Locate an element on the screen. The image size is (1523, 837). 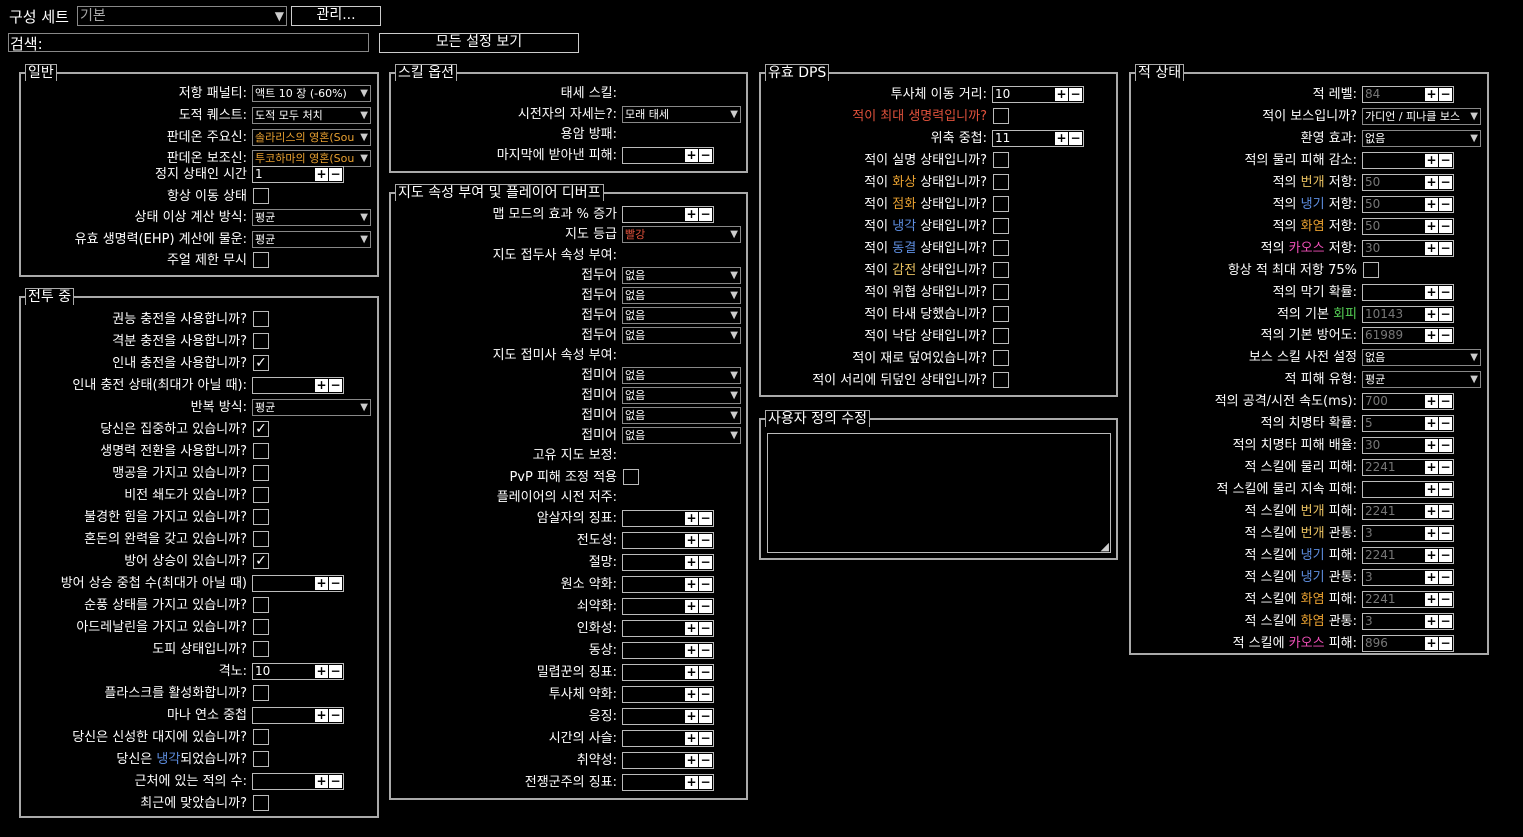
option-number-input: 1 + − is located at coordinates (298, 174).